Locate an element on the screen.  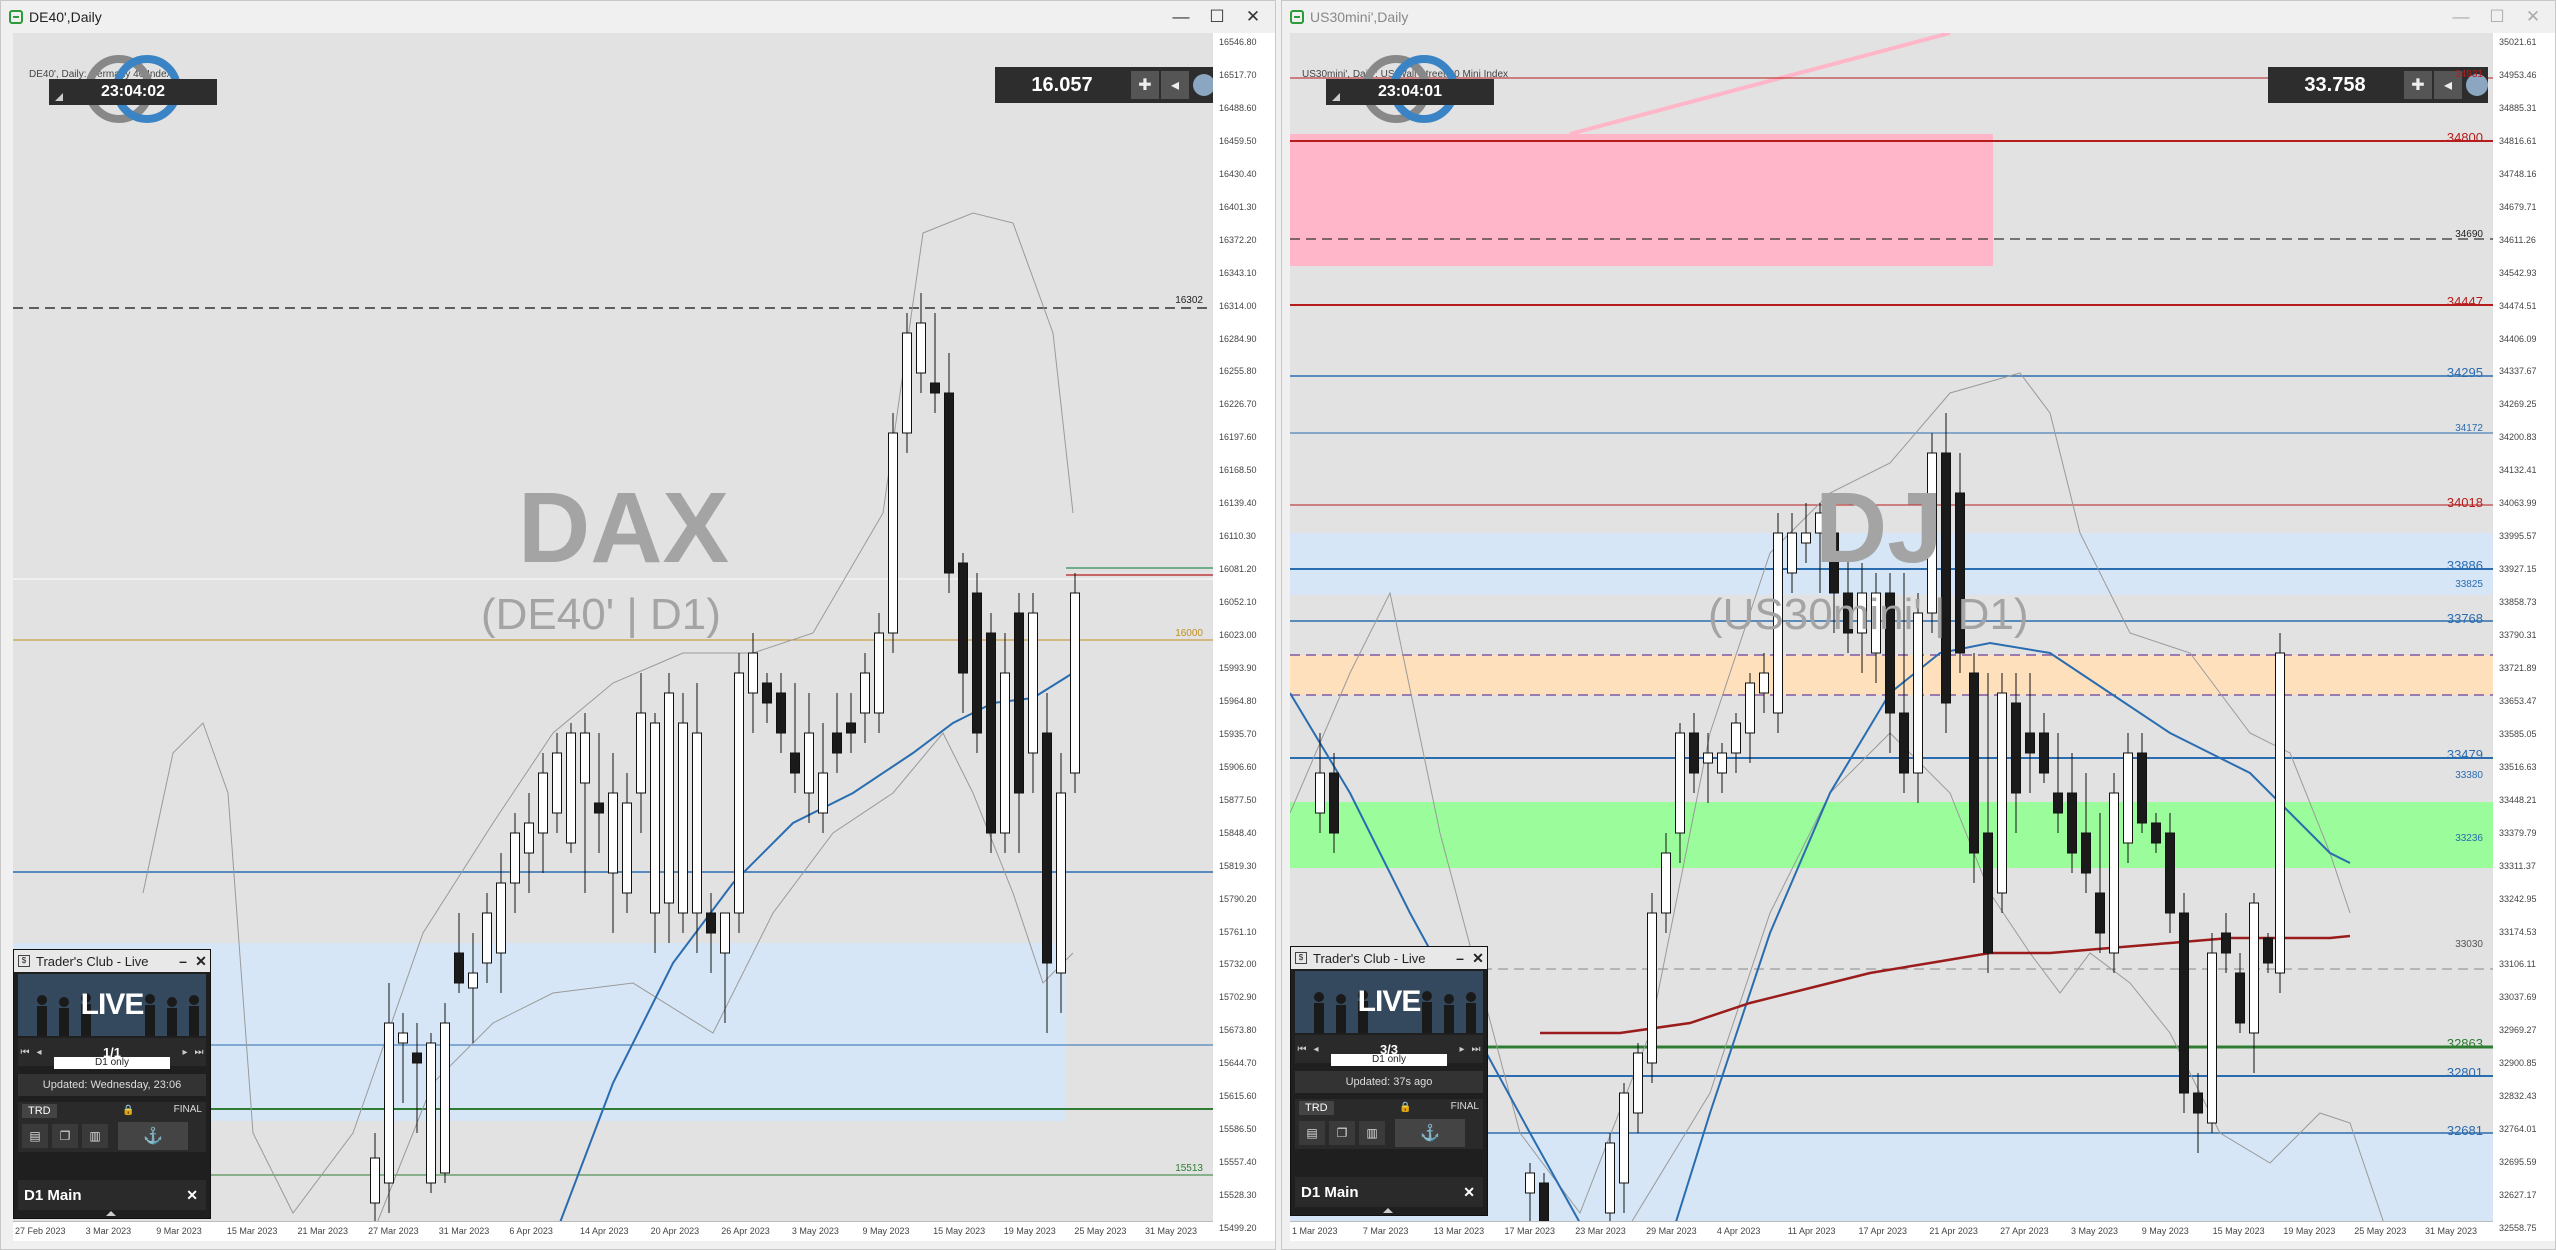
level-label-15513: 15513 is located at coordinates (1189, 1168).